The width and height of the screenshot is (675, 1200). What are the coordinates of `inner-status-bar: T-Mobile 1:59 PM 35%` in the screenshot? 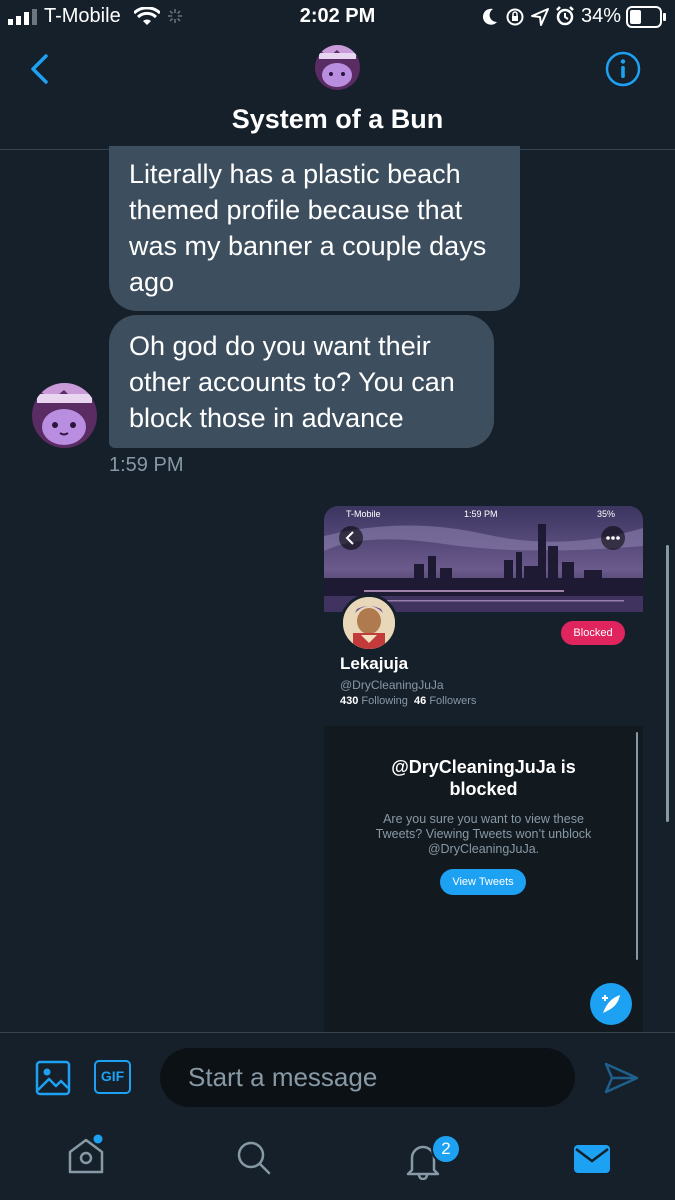 It's located at (483, 515).